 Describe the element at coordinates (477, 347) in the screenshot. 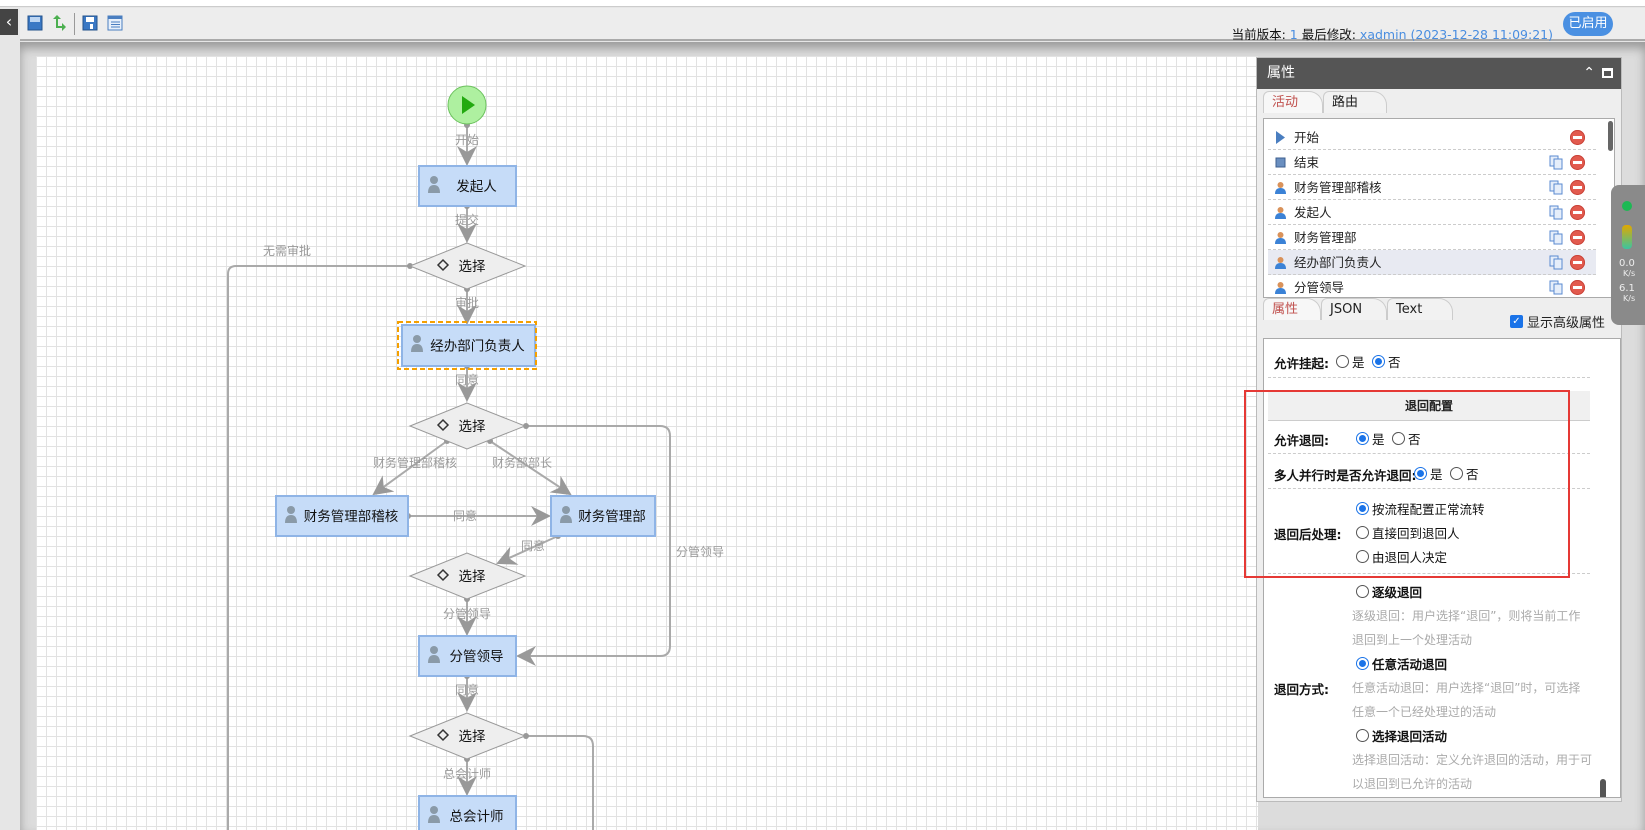

I see `node-label: 经办部门负责人` at that location.